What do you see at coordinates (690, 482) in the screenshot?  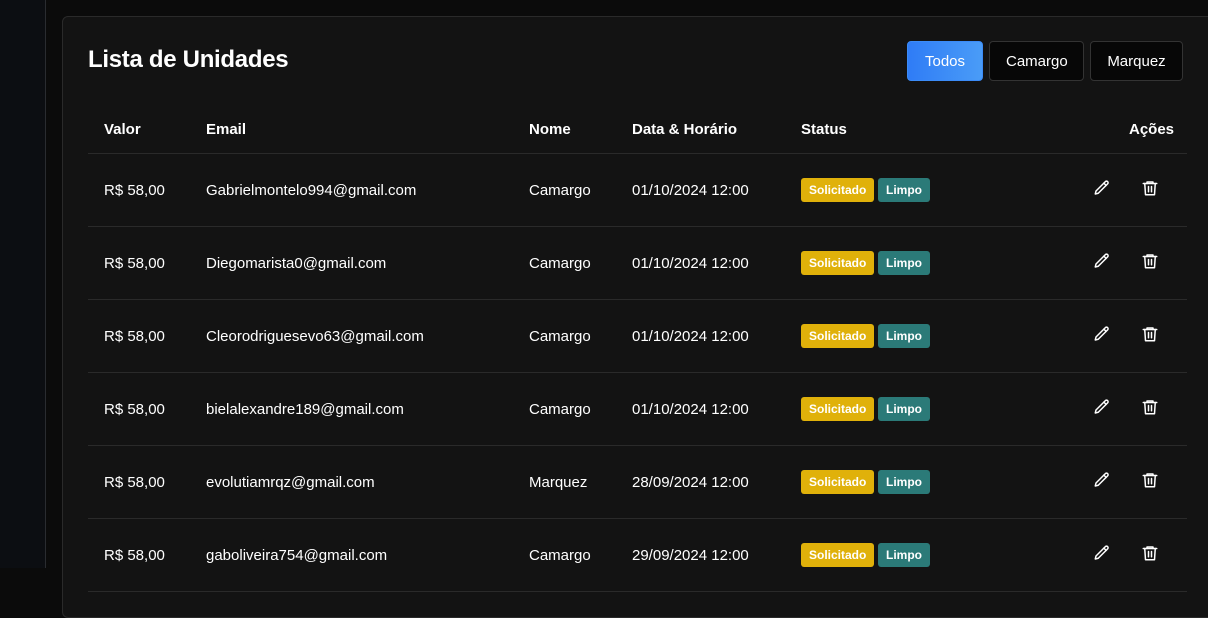 I see `row-data: 28/09/2024 12:00` at bounding box center [690, 482].